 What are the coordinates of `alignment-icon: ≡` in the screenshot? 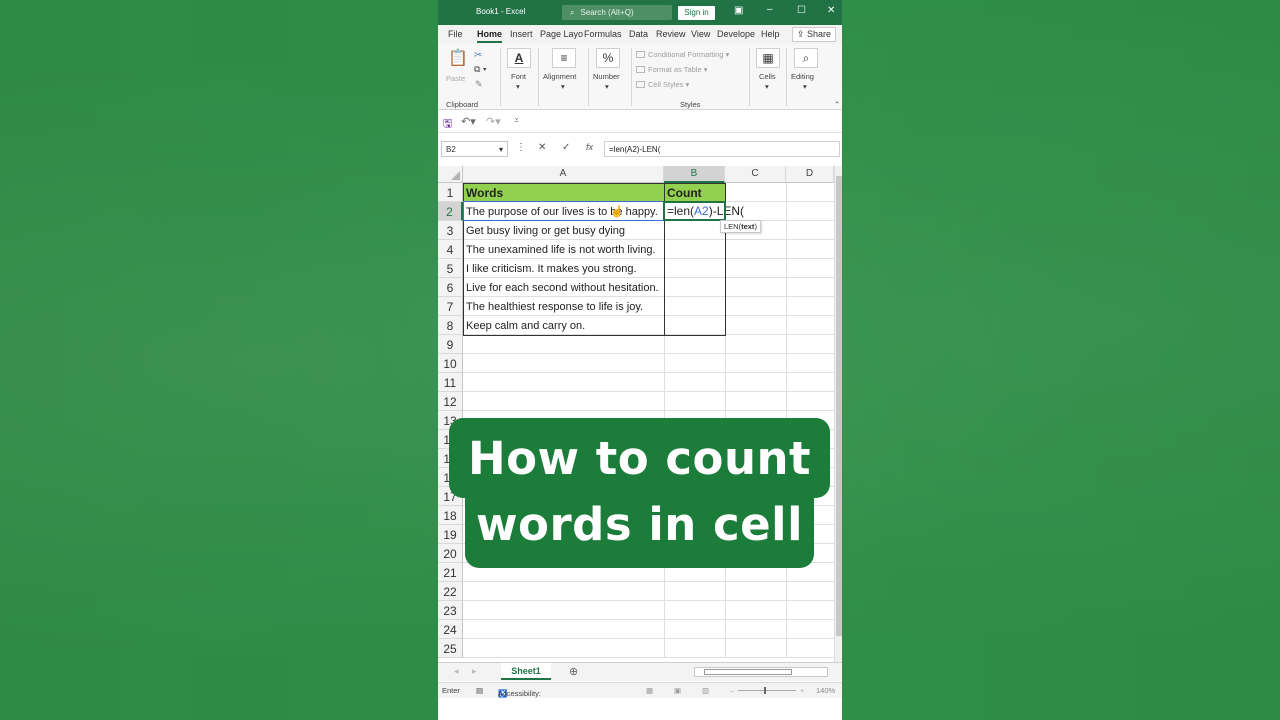 It's located at (564, 58).